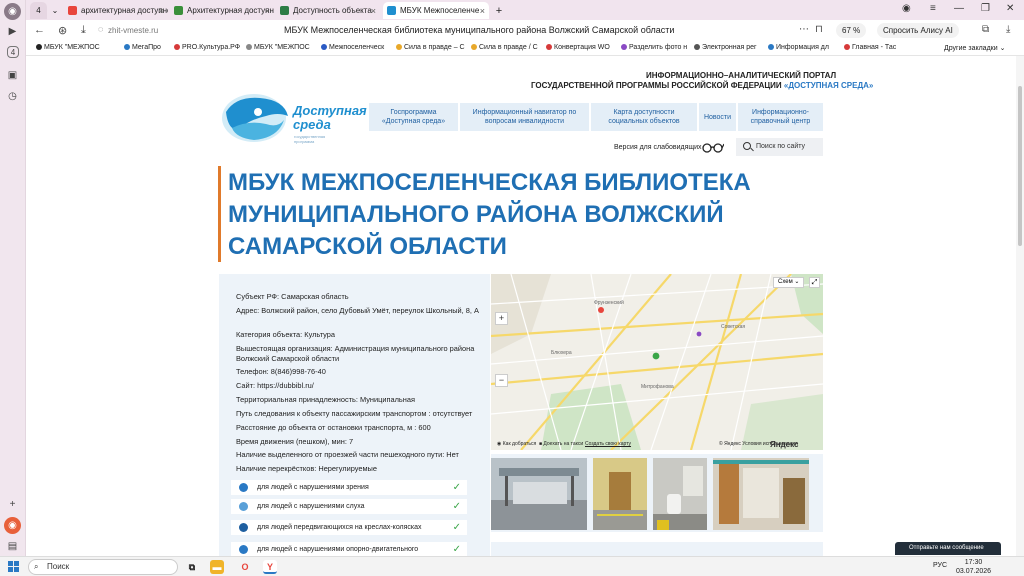  I want to click on bookmark-item: Межпоселенческ, so click(352, 47).